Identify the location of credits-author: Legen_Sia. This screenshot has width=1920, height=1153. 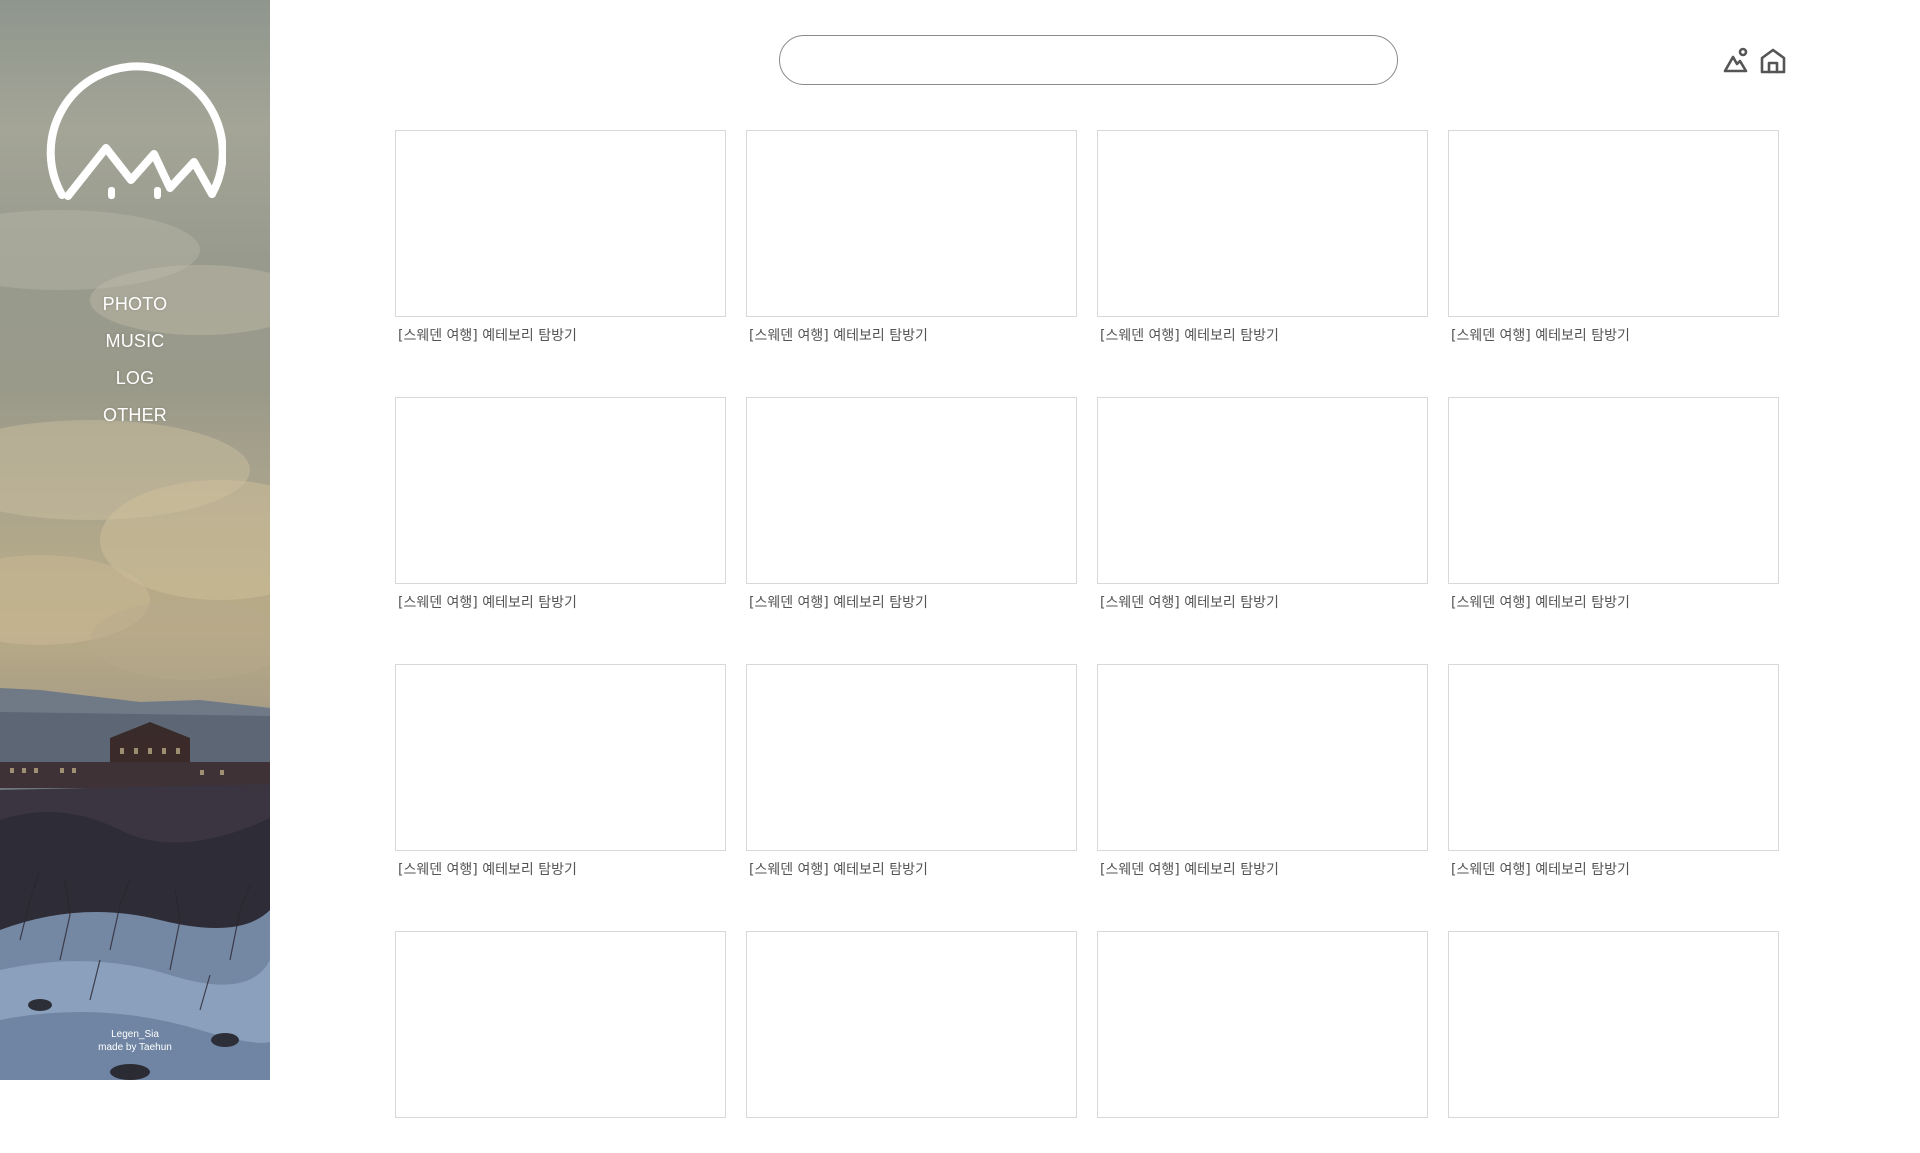
(135, 1034).